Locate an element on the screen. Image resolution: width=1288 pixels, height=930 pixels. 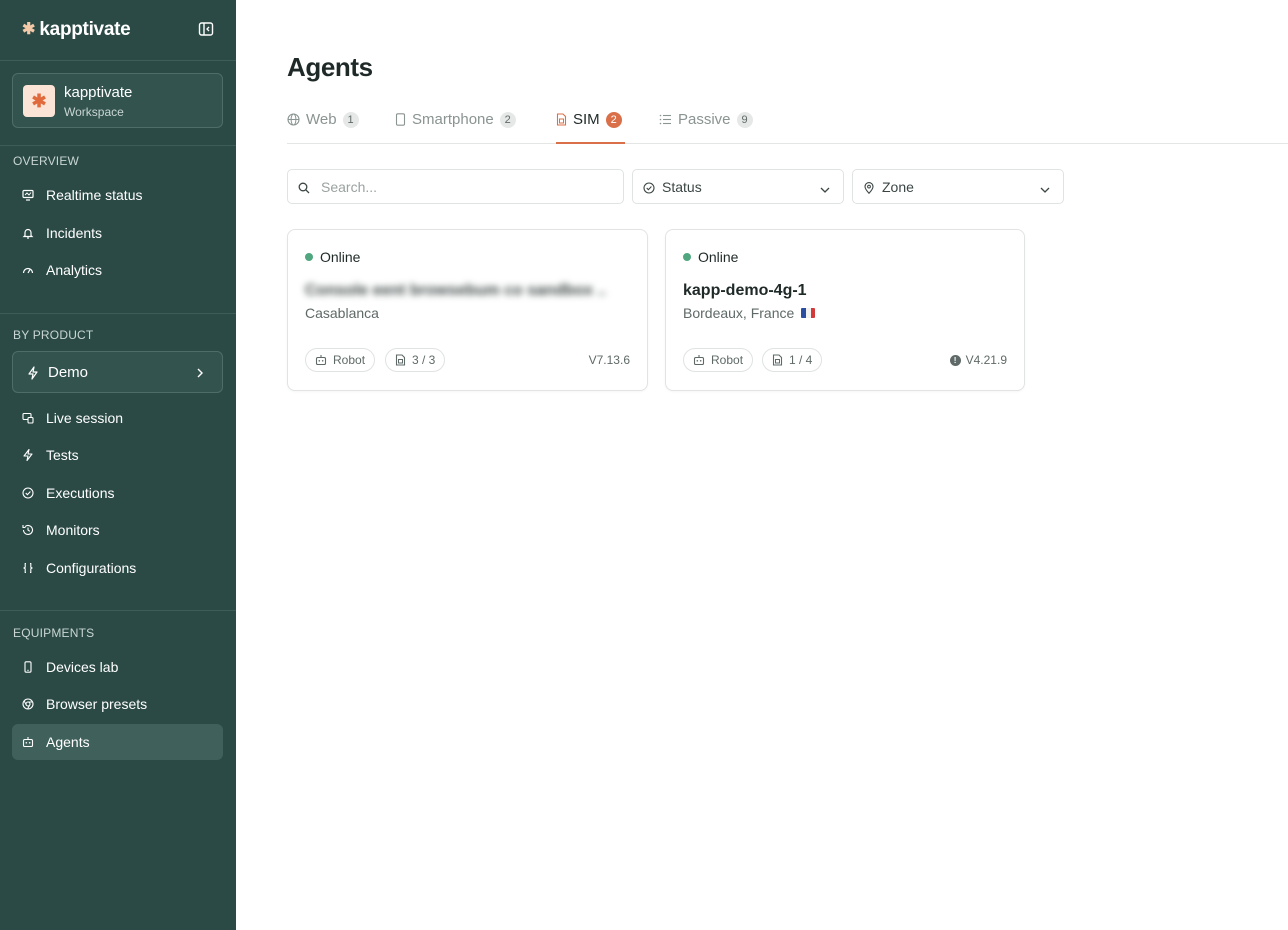
globe-icon is located at coordinates (293, 122).